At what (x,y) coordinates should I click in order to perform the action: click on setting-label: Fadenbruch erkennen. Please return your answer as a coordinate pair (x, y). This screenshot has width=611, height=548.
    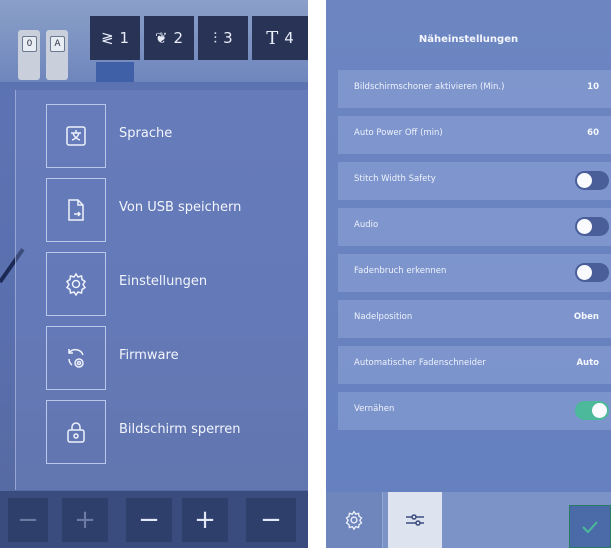
    Looking at the image, I should click on (400, 271).